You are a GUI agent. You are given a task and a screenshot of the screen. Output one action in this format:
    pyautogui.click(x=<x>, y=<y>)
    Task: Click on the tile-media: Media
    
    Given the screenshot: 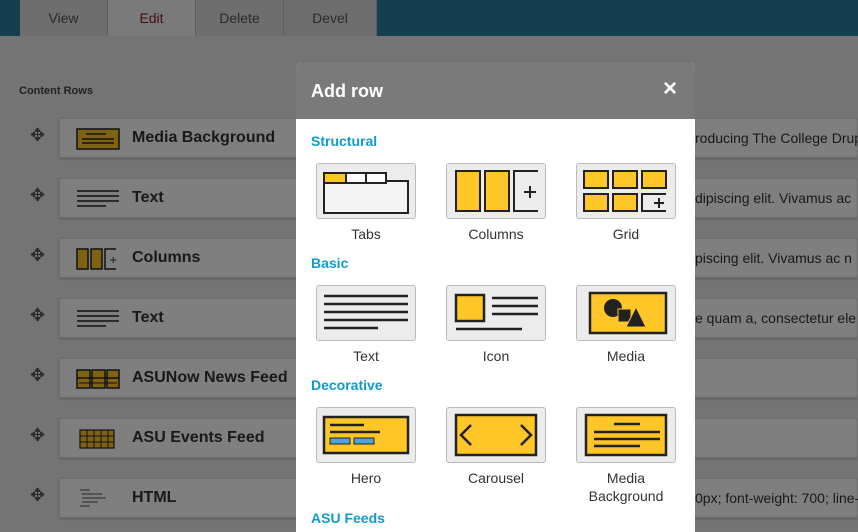 What is the action you would take?
    pyautogui.click(x=626, y=325)
    